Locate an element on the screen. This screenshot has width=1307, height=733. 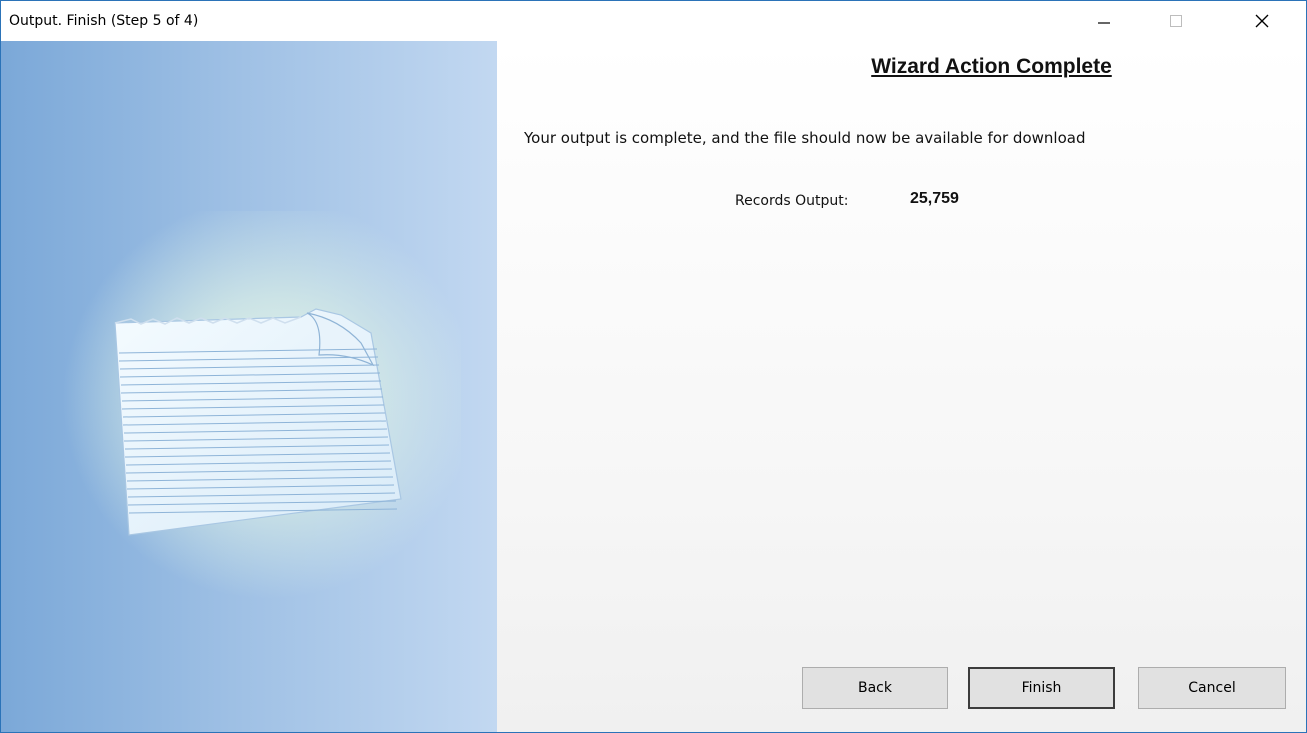
maximize-icon is located at coordinates (1176, 21).